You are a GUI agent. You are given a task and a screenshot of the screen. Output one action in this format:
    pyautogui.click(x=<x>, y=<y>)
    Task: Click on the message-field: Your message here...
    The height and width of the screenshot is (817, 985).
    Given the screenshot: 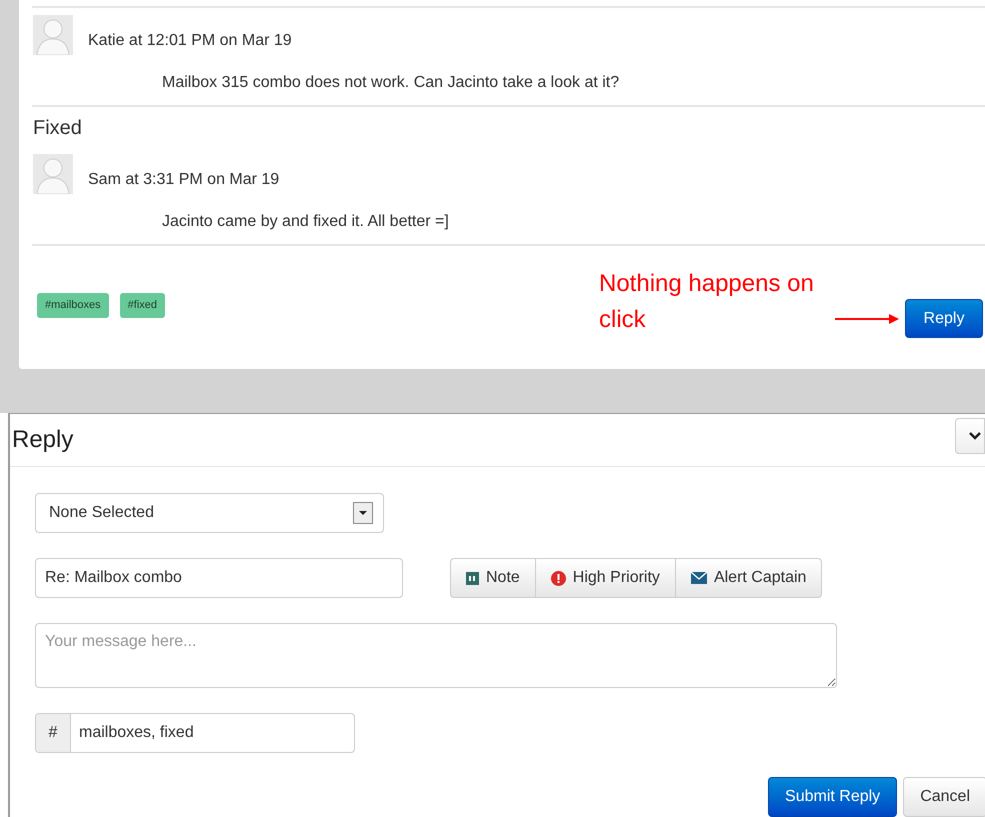 What is the action you would take?
    pyautogui.click(x=436, y=655)
    